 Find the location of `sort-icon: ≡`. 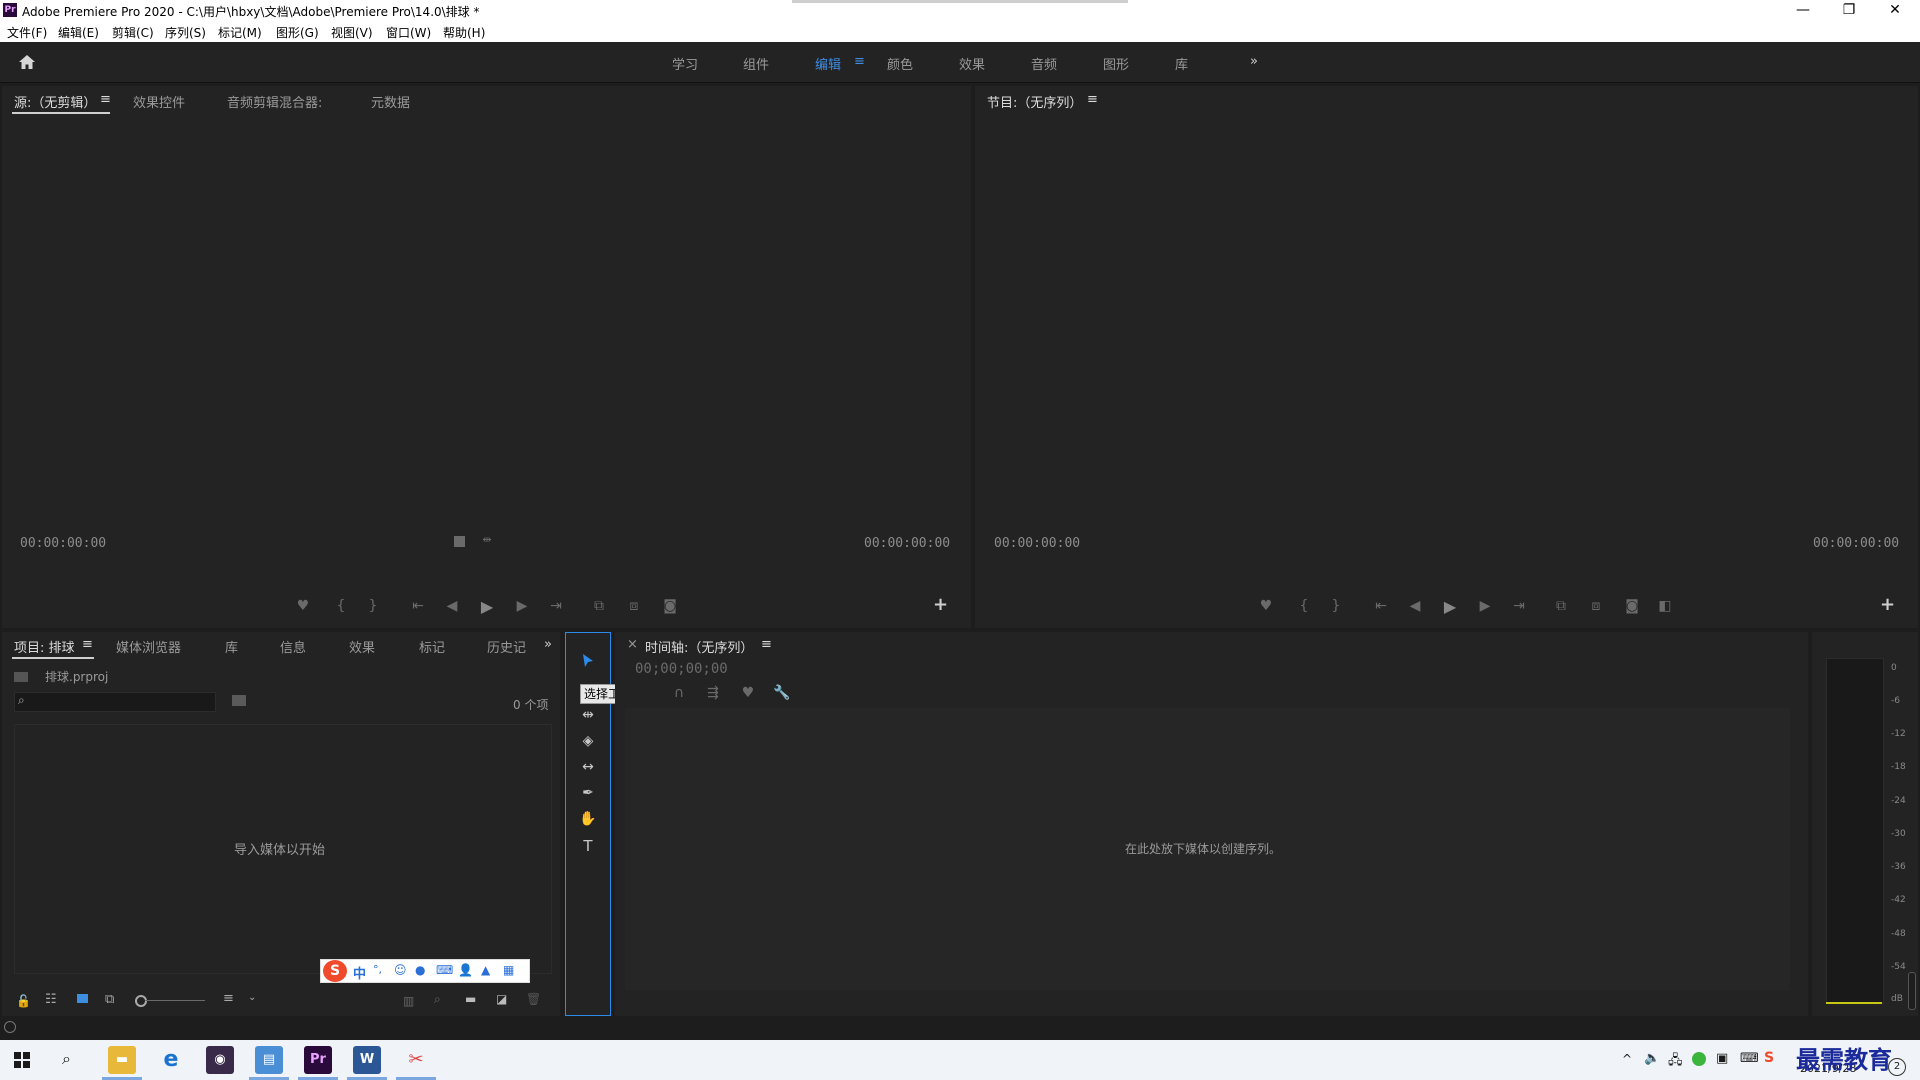

sort-icon: ≡ is located at coordinates (228, 998).